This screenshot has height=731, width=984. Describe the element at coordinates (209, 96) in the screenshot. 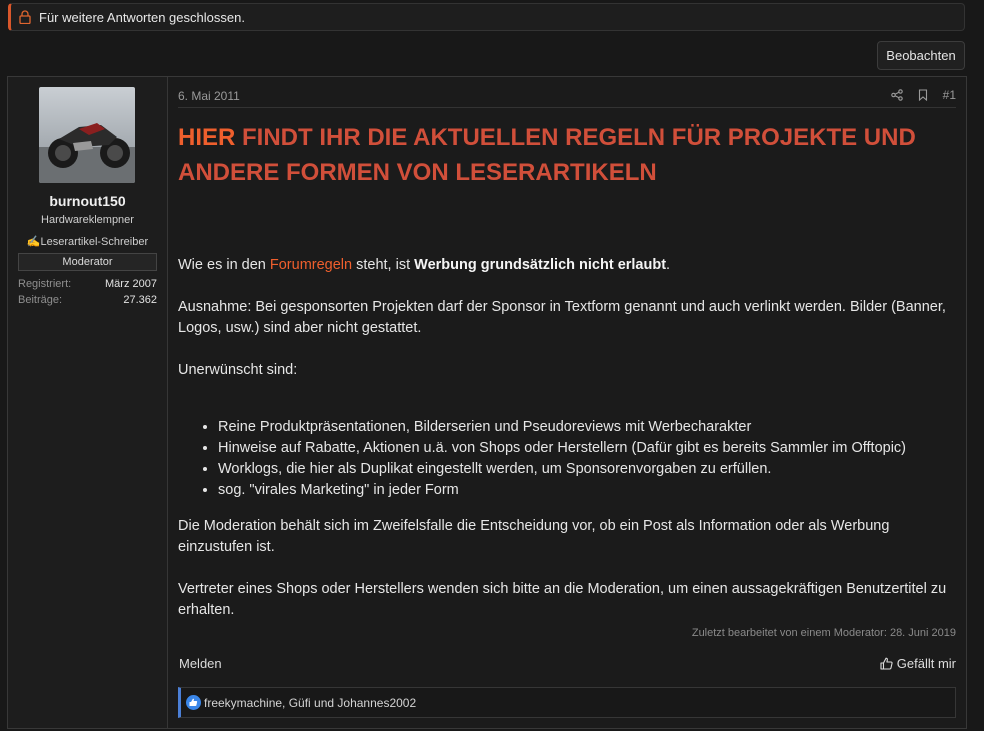

I see `post-date: 6. Mai 2011` at that location.